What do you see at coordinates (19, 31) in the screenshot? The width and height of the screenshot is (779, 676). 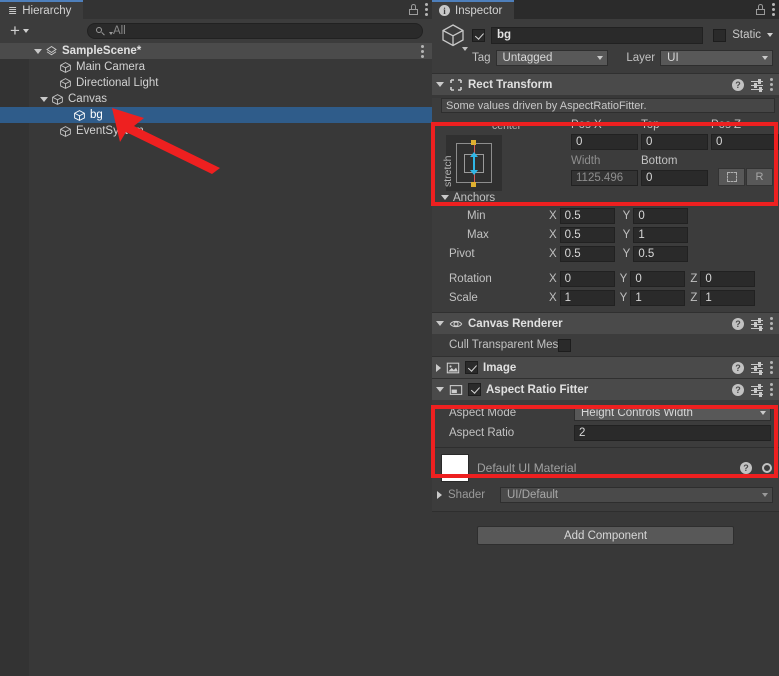 I see `create-gameobject-button: +` at bounding box center [19, 31].